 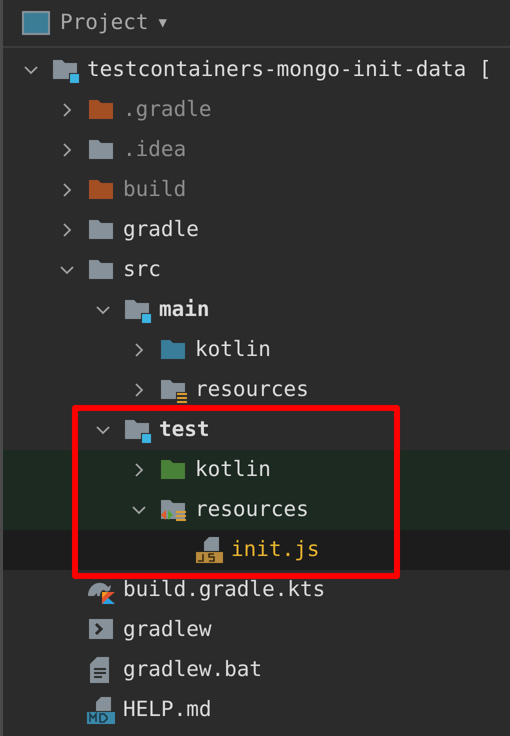 What do you see at coordinates (101, 710) in the screenshot?
I see `markdown-file-icon` at bounding box center [101, 710].